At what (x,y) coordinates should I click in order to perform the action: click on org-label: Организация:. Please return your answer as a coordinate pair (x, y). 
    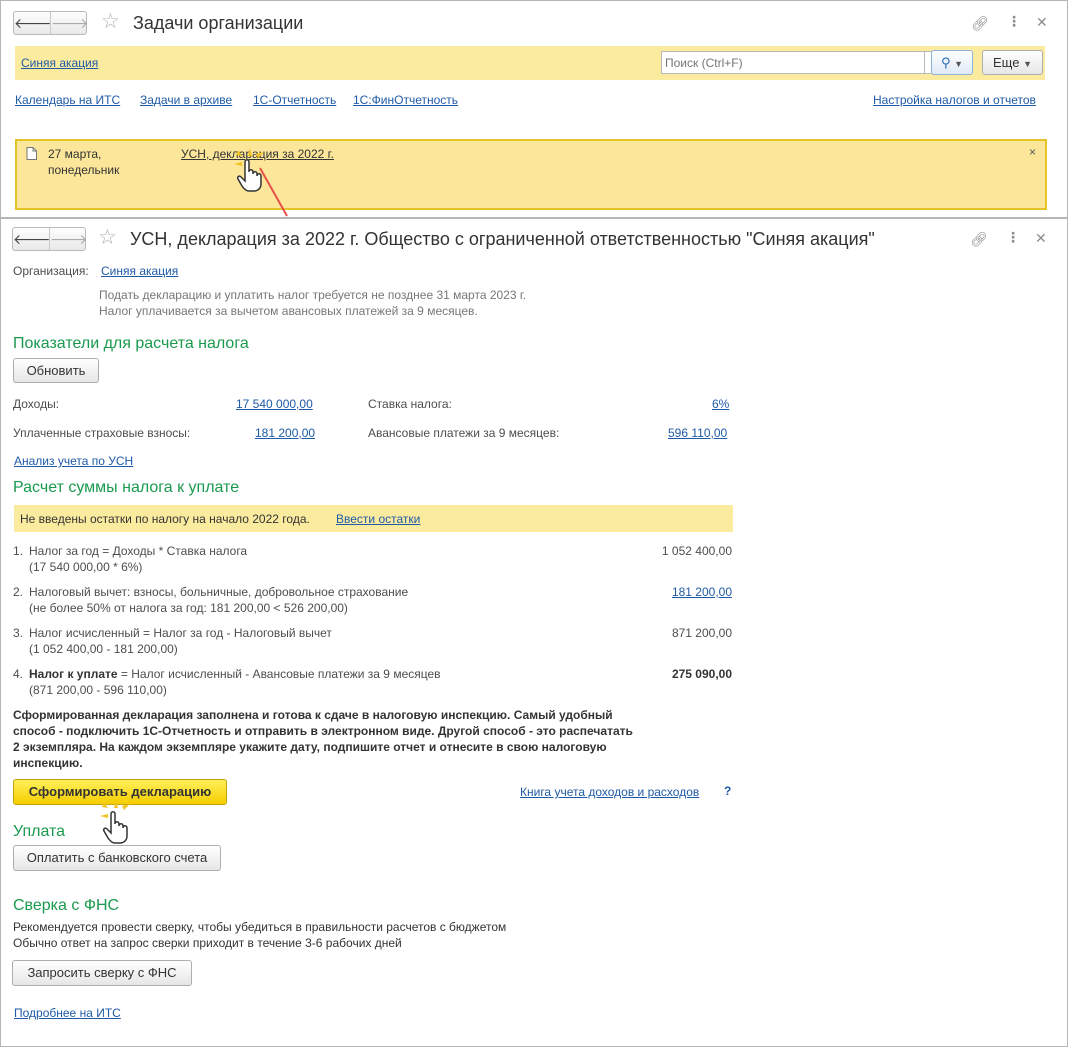
    Looking at the image, I should click on (51, 271).